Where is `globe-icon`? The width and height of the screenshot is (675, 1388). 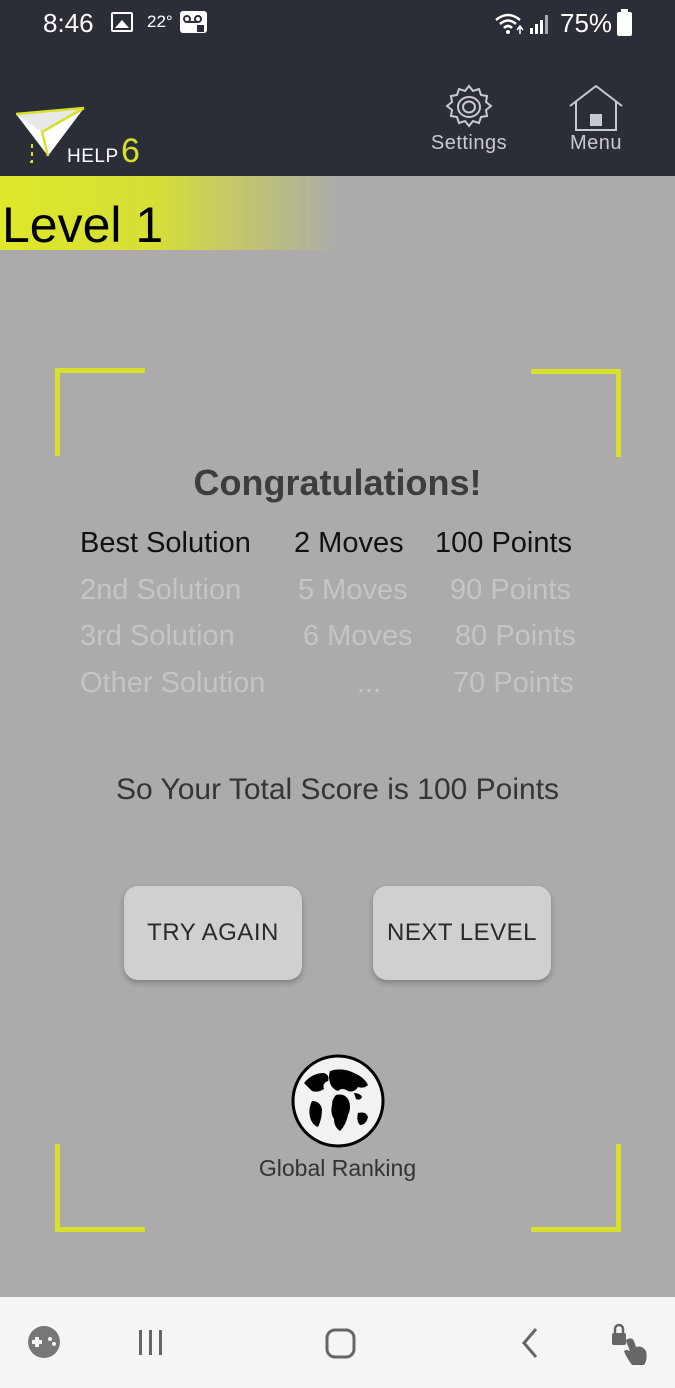
globe-icon is located at coordinates (338, 1101).